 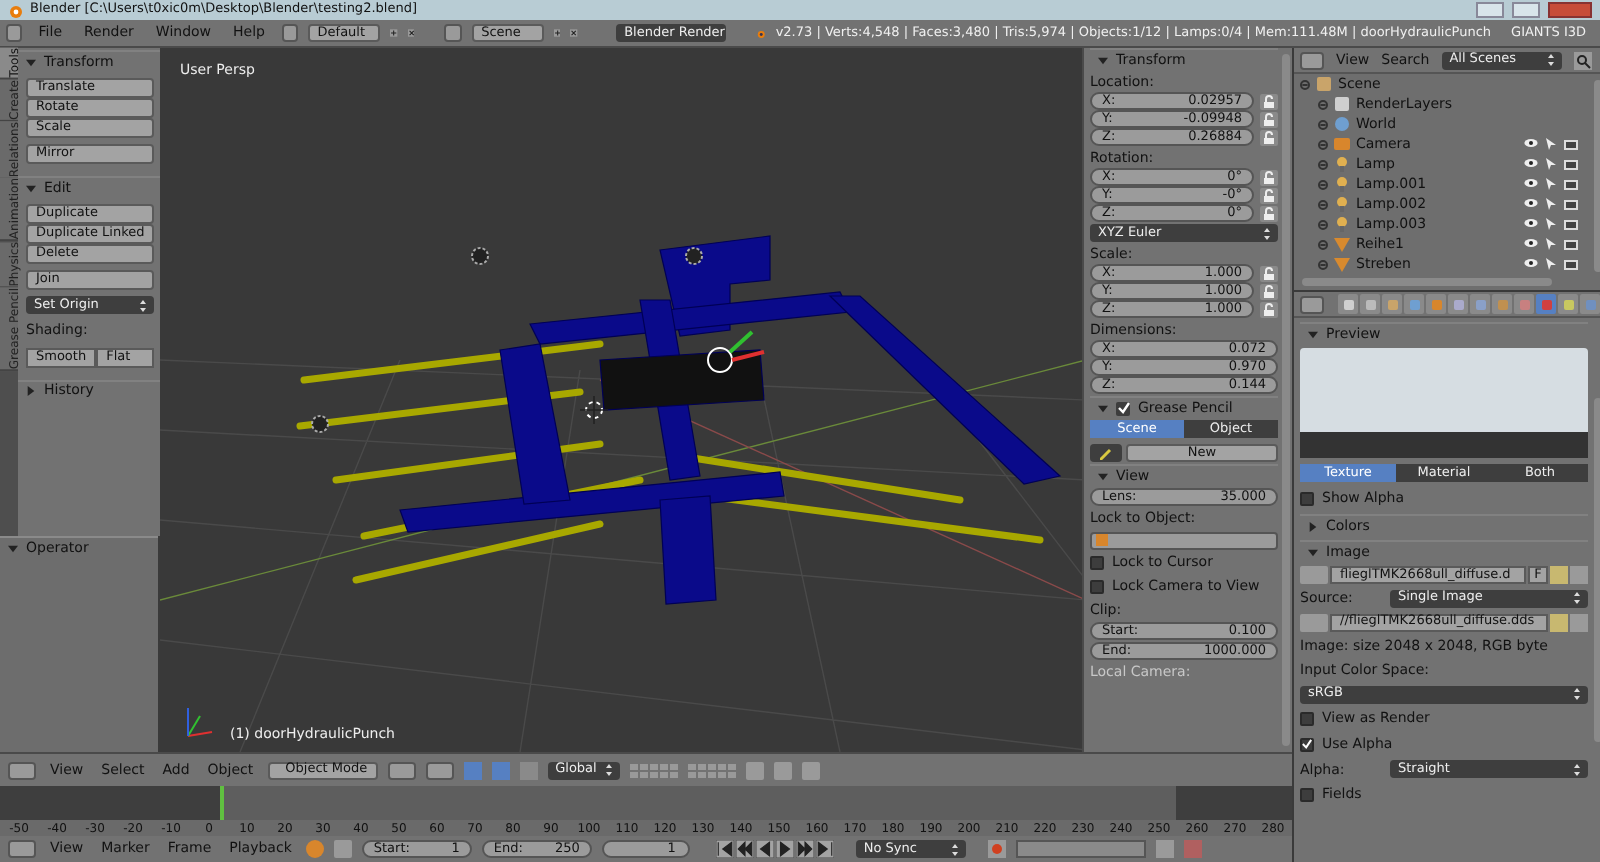 What do you see at coordinates (15, 10) in the screenshot?
I see `app-icon` at bounding box center [15, 10].